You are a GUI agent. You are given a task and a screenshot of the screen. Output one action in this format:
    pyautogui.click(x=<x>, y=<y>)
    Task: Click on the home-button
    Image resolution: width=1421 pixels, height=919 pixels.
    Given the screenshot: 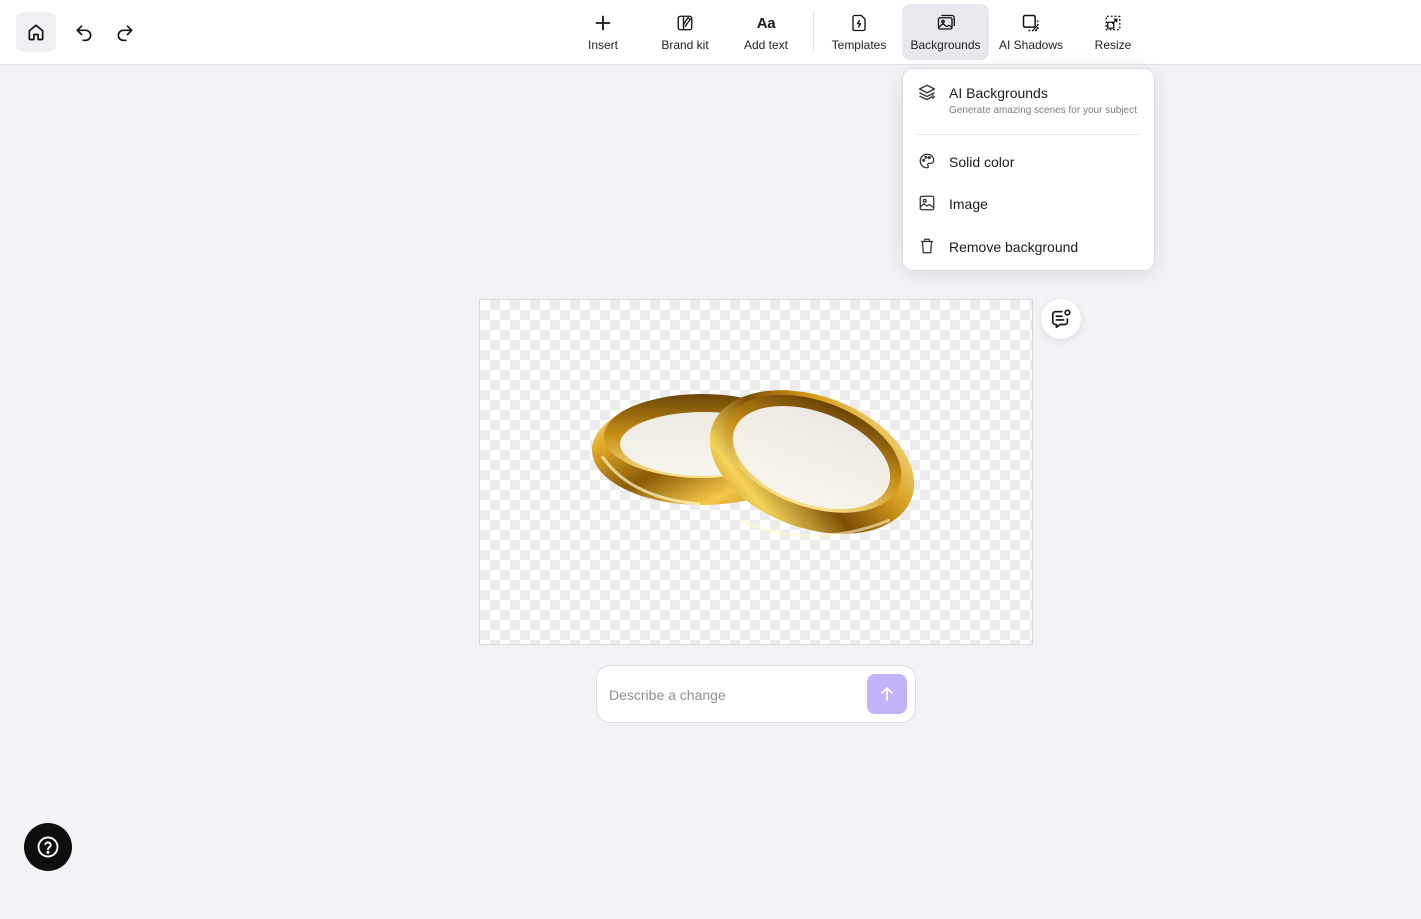 What is the action you would take?
    pyautogui.click(x=36, y=32)
    